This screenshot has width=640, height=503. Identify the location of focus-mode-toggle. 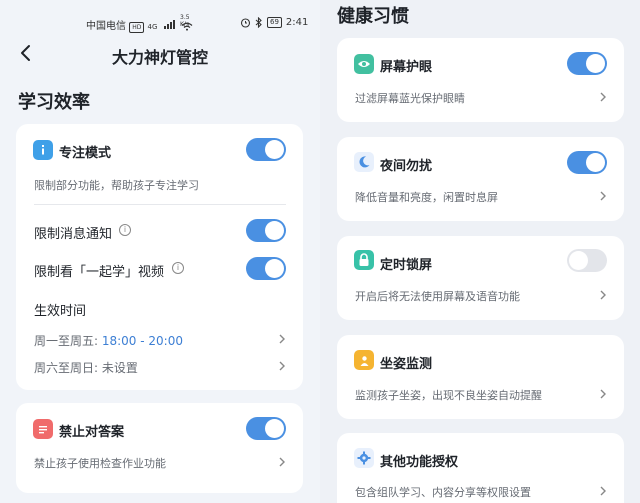
(266, 149).